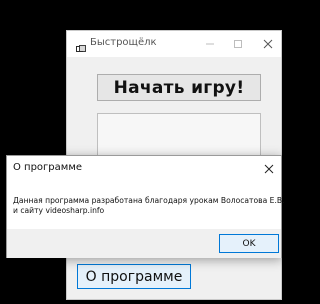 This screenshot has width=320, height=304. I want to click on about-button: О программе, so click(134, 276).